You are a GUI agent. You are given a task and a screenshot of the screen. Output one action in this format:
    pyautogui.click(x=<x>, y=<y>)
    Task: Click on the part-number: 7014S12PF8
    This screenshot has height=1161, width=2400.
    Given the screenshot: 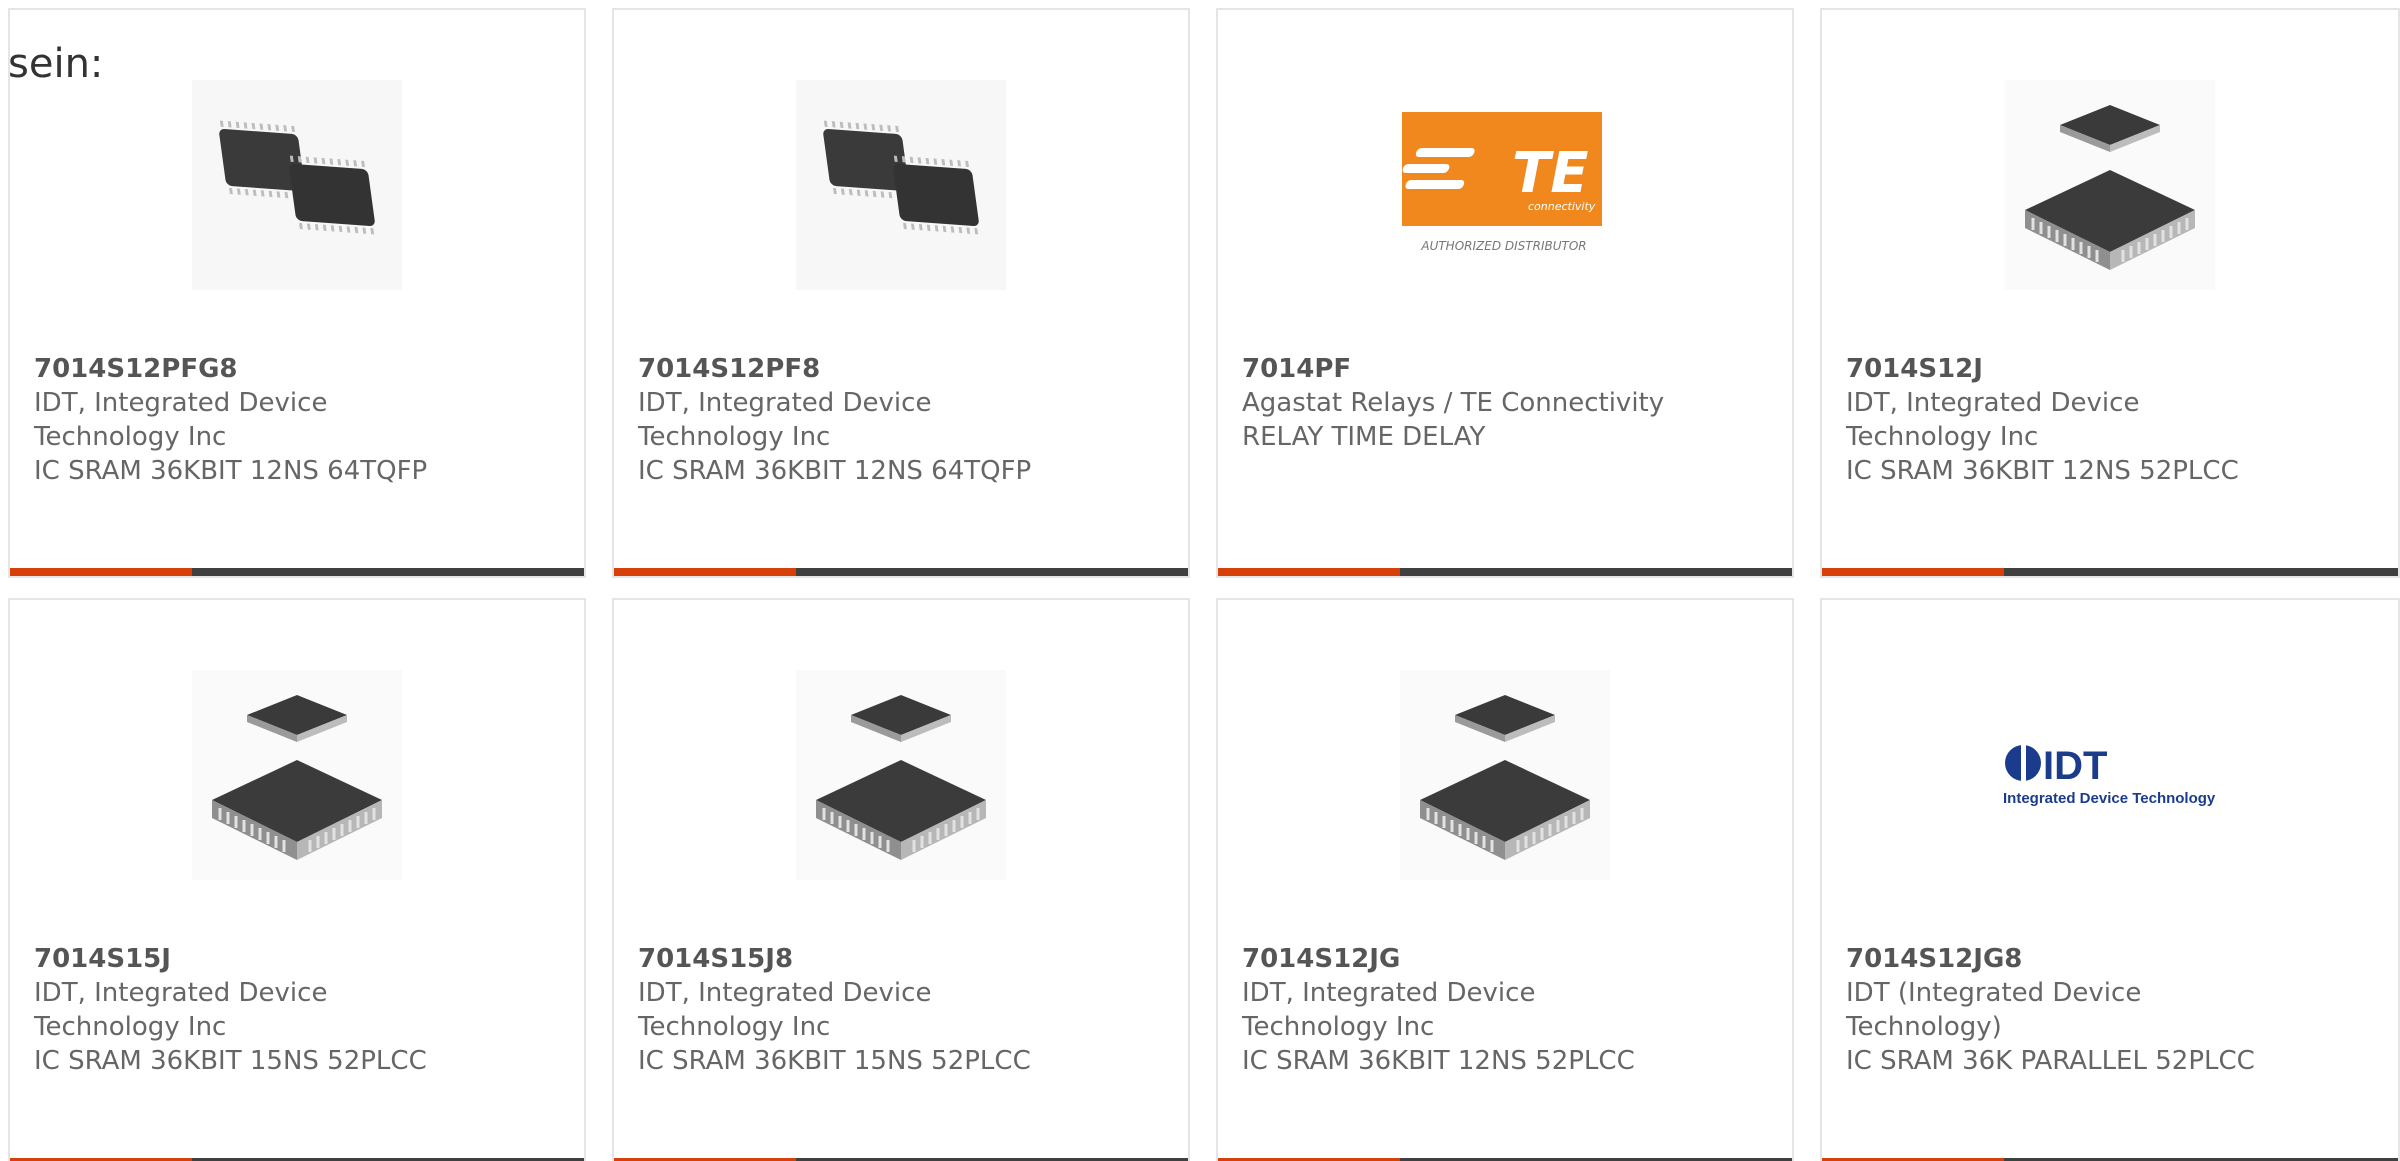 What is the action you would take?
    pyautogui.click(x=901, y=369)
    